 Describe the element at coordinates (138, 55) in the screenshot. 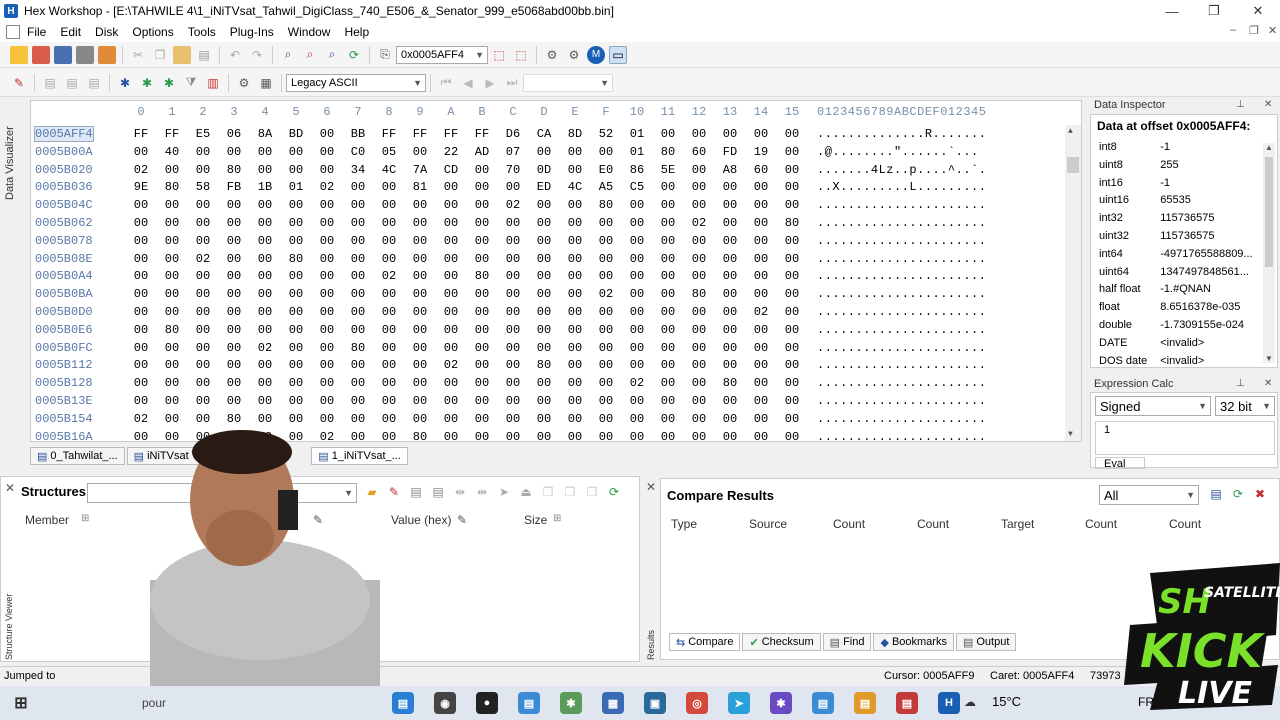

I see `cut-icon: ✂` at that location.